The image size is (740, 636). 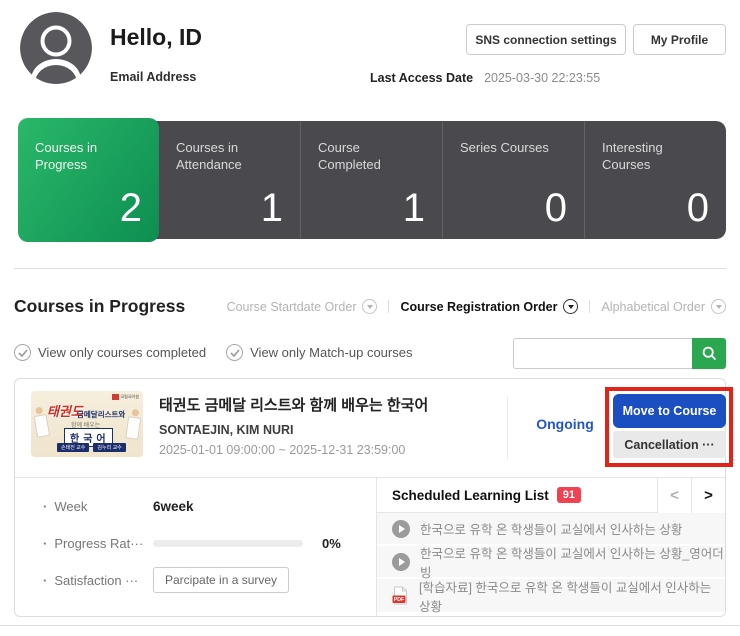 I want to click on course-status-badge: Ongoing, so click(x=565, y=424).